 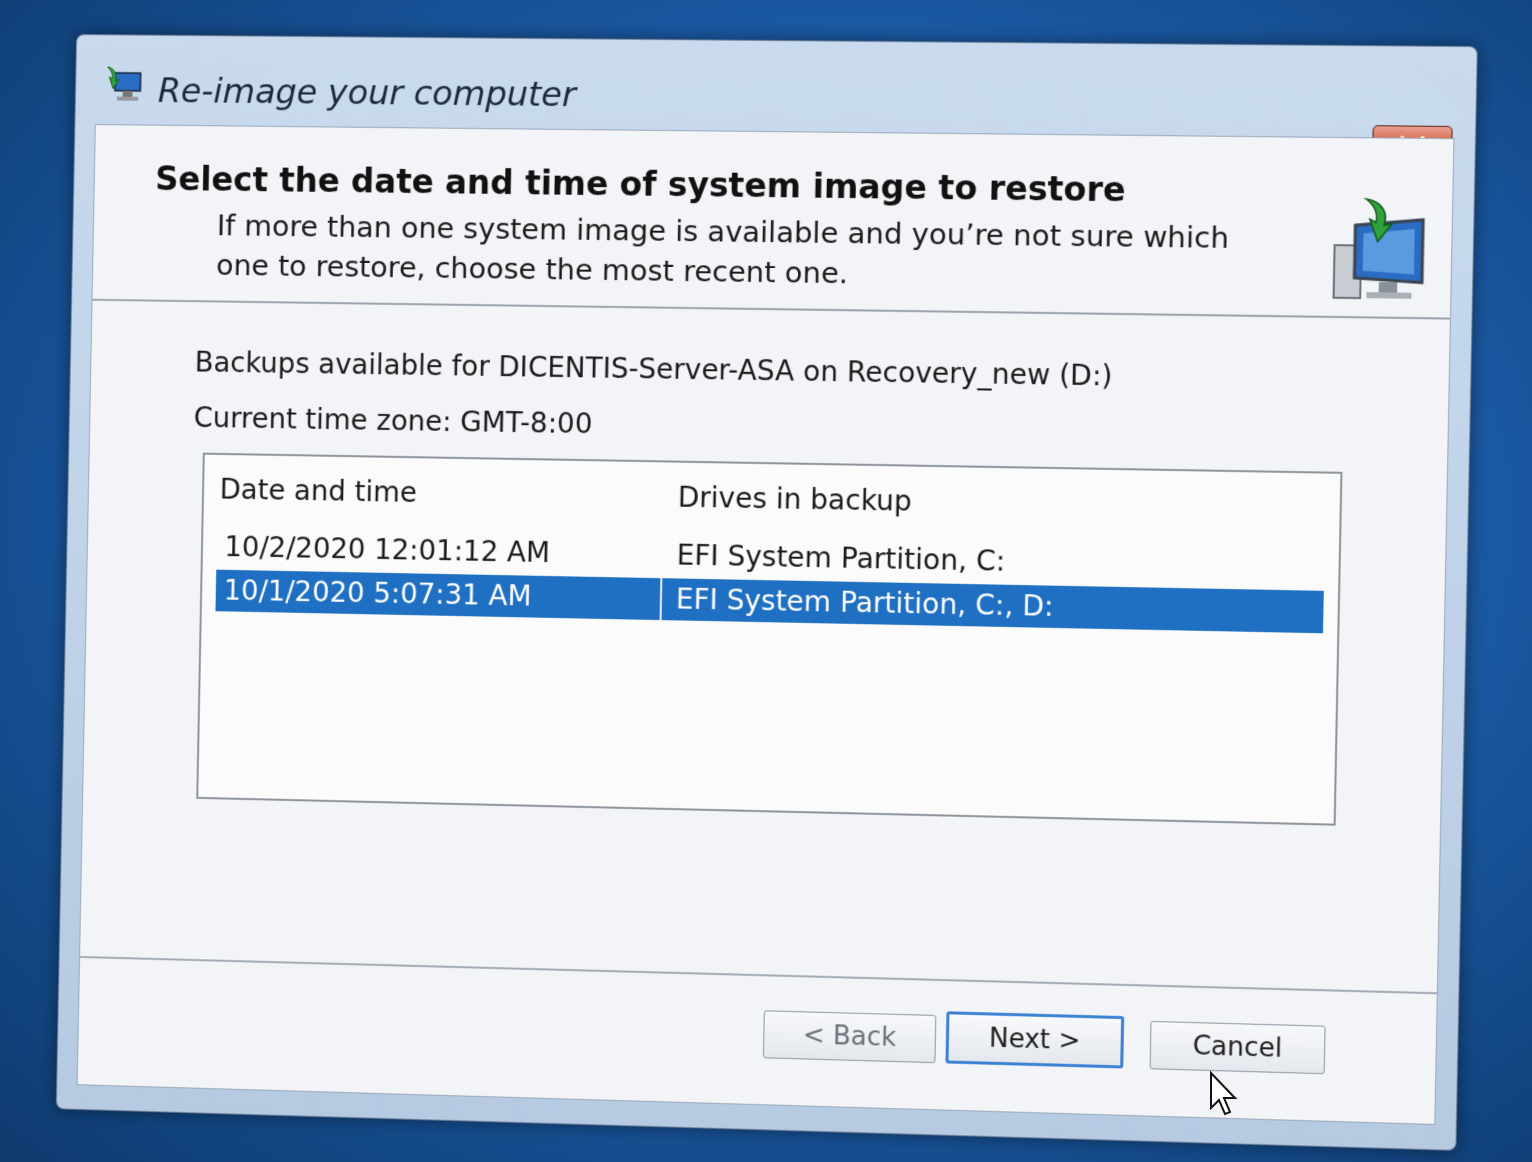 What do you see at coordinates (1377, 250) in the screenshot?
I see `restore-computer-icon` at bounding box center [1377, 250].